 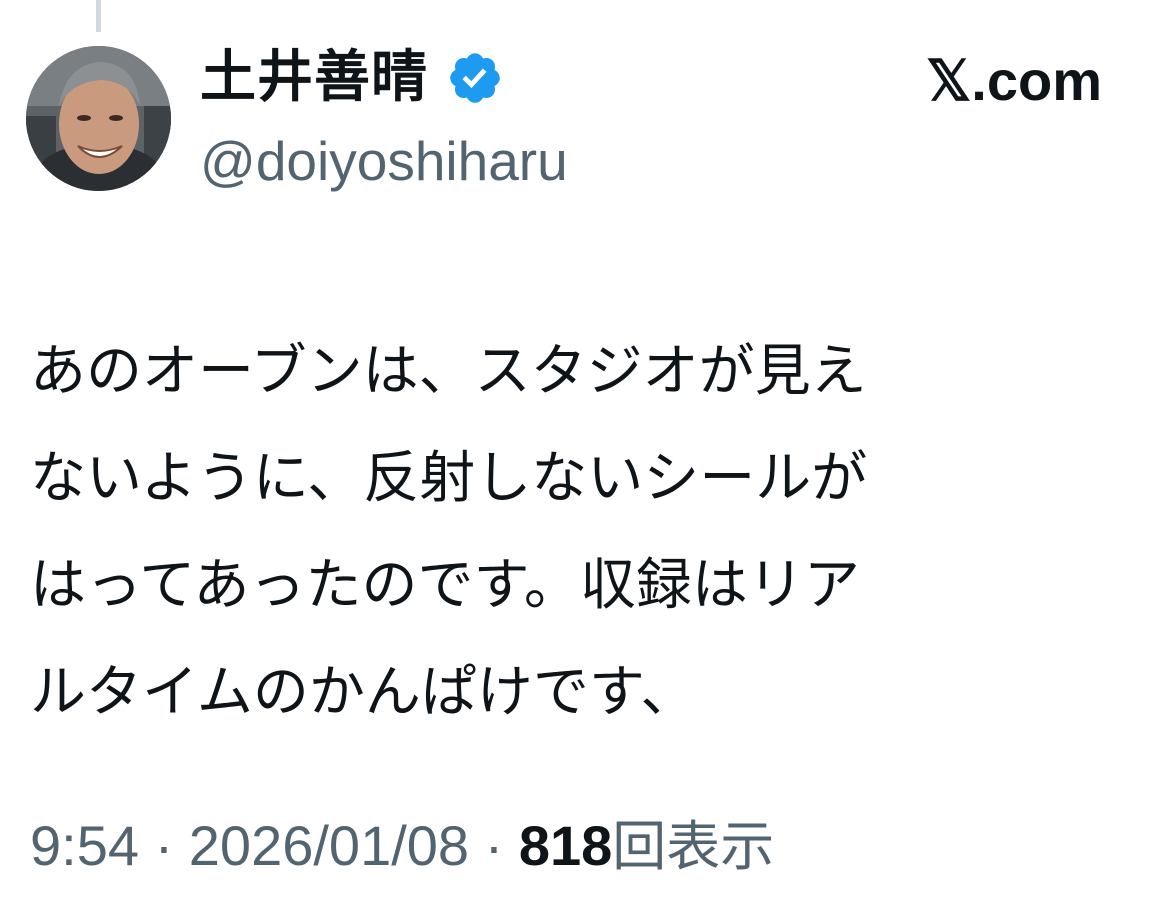 I want to click on x-logo: 𝕏.com, so click(x=1014, y=81).